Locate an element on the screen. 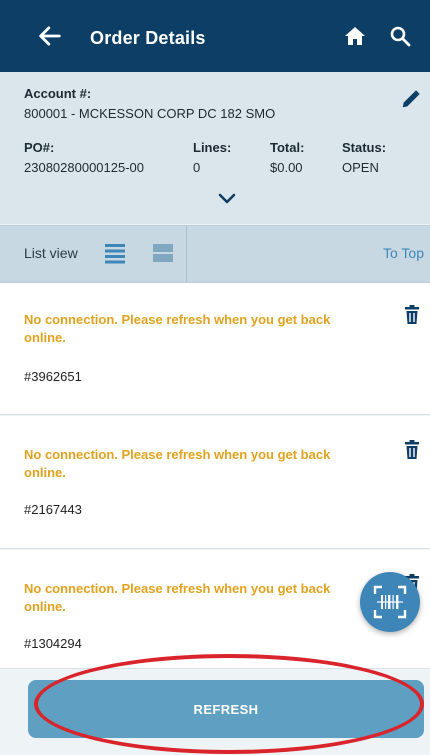 Image resolution: width=430 pixels, height=755 pixels. lines-label: Lines: is located at coordinates (212, 147).